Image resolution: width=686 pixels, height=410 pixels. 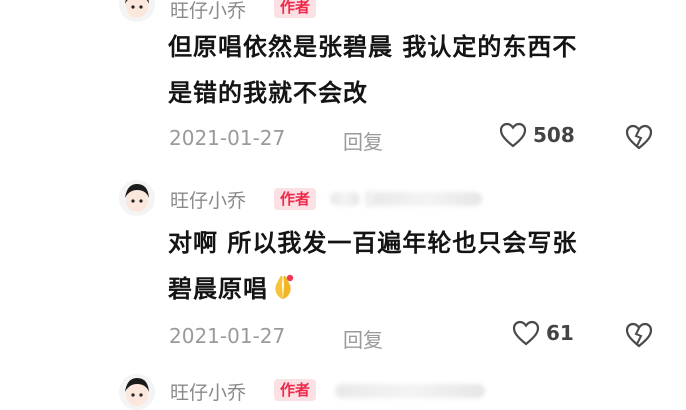 What do you see at coordinates (283, 293) in the screenshot?
I see `praying-hands-emoji` at bounding box center [283, 293].